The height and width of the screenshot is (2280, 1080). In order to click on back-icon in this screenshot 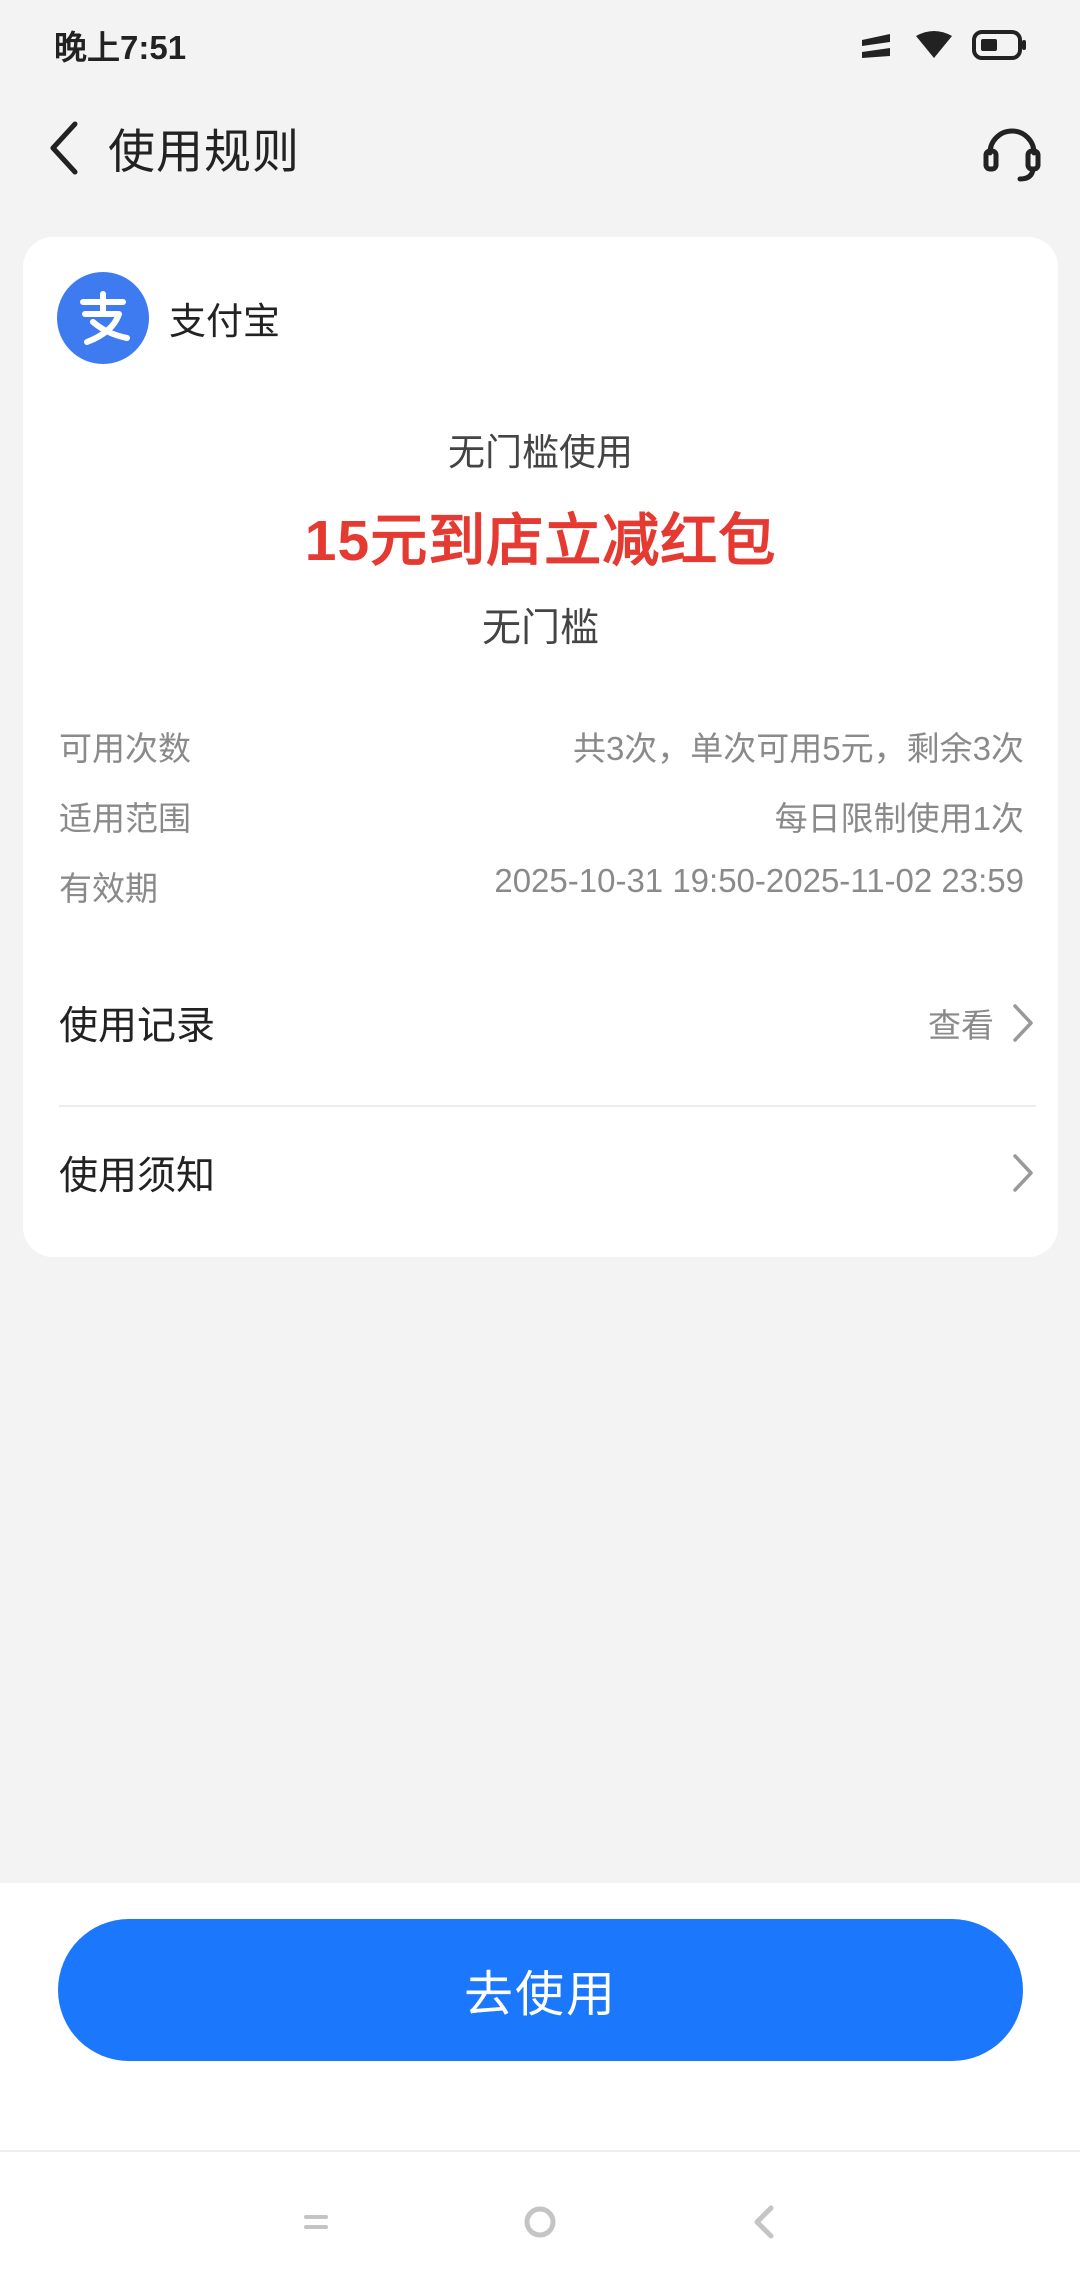, I will do `click(764, 2222)`.